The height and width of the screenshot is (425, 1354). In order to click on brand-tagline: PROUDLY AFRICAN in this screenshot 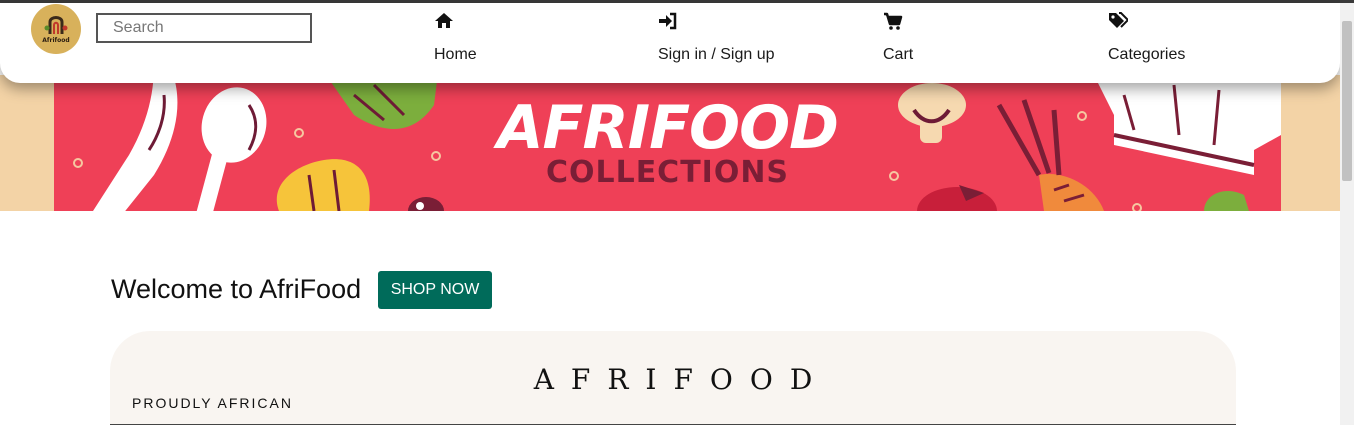, I will do `click(212, 403)`.